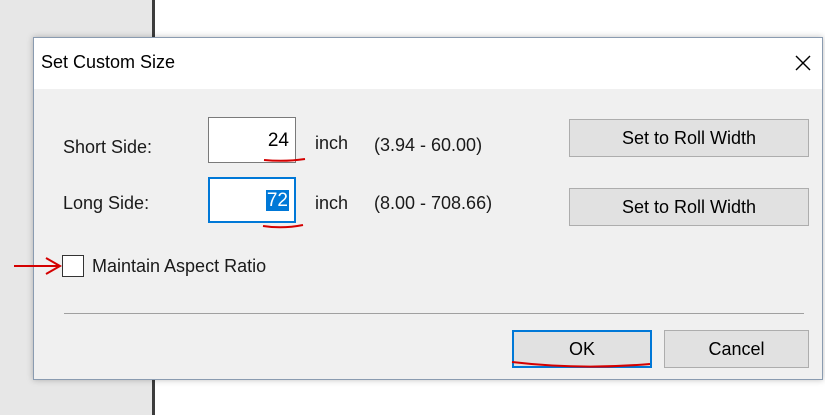 The height and width of the screenshot is (415, 825). What do you see at coordinates (106, 203) in the screenshot?
I see `long-side-label: Long Side:` at bounding box center [106, 203].